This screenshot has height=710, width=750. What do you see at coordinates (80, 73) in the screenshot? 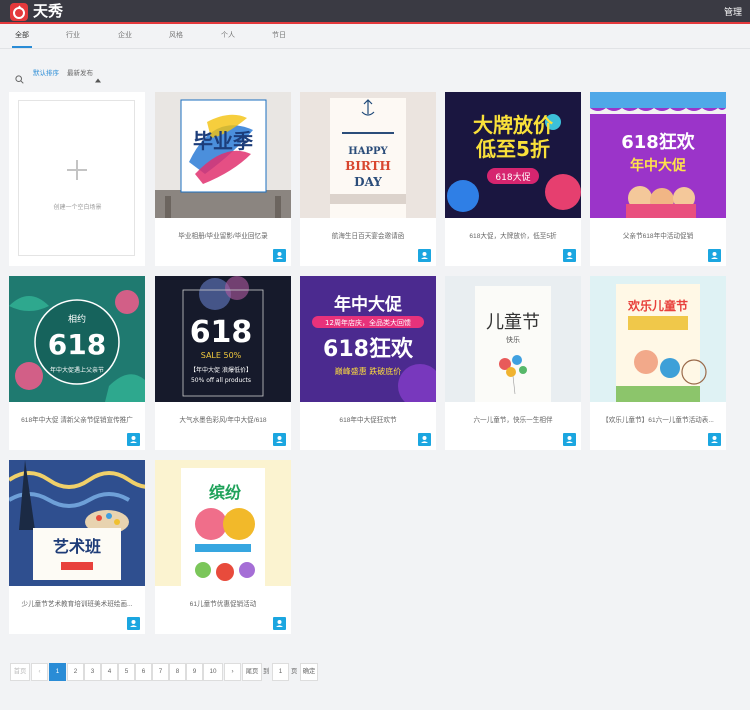
I see `sort-latest: 最新发布` at bounding box center [80, 73].